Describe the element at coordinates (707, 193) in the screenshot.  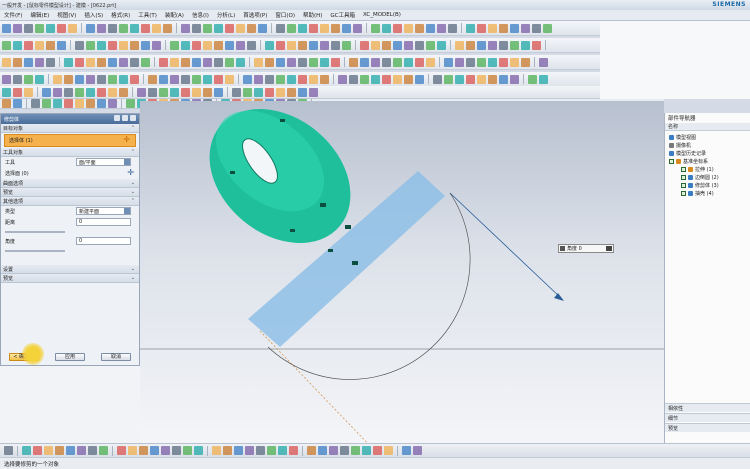
I see `navigator-item: 抽壳 (4)` at that location.